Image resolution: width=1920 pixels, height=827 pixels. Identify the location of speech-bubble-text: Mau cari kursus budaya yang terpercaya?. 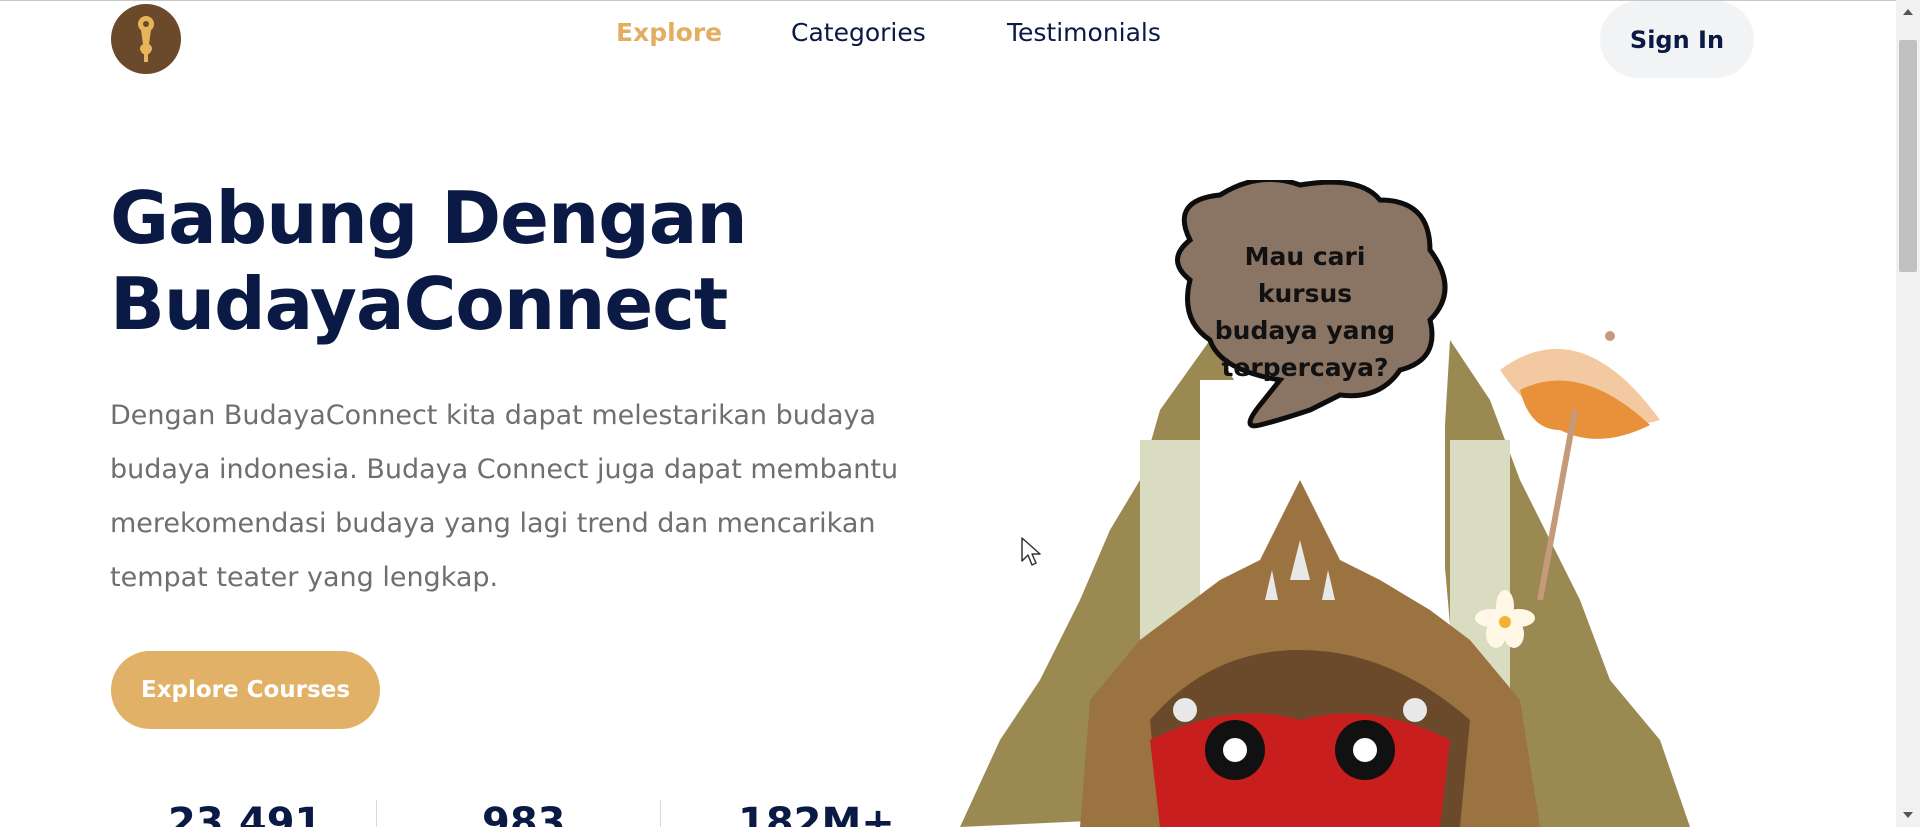
(1305, 312).